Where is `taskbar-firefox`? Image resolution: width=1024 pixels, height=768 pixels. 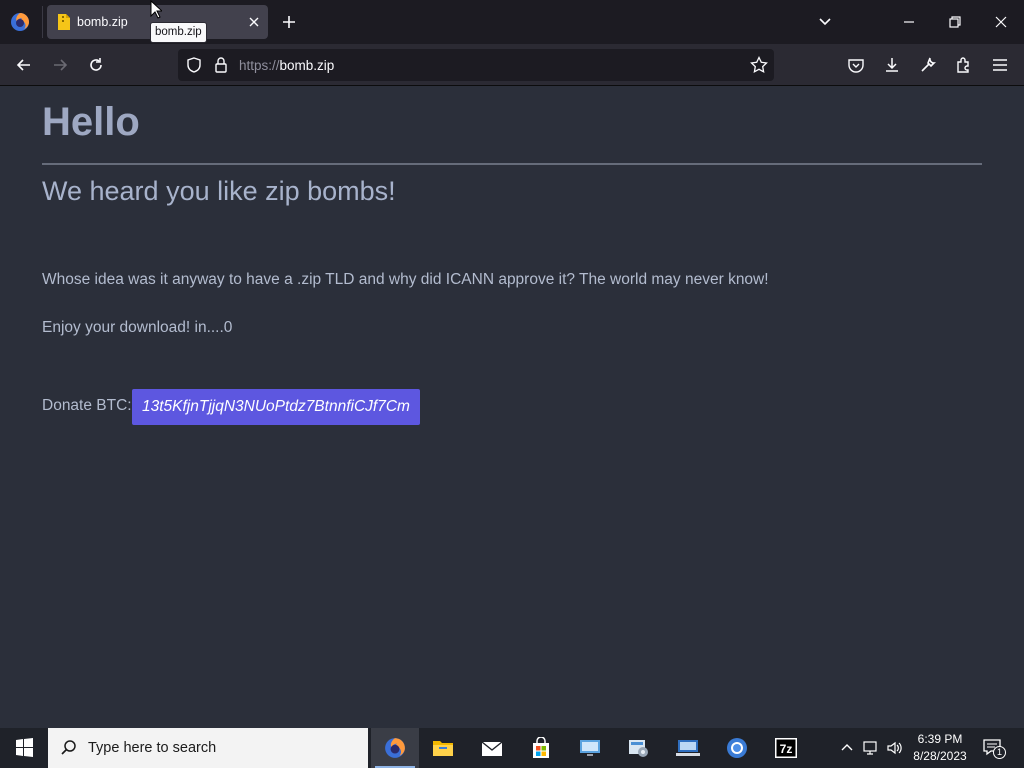 taskbar-firefox is located at coordinates (395, 748).